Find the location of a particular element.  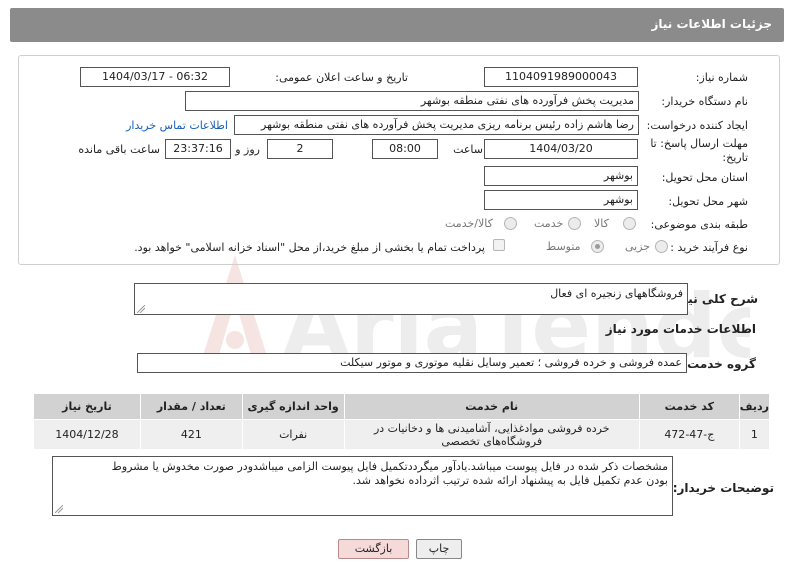

remaining-time-field: 23:37:16 is located at coordinates (198, 149).